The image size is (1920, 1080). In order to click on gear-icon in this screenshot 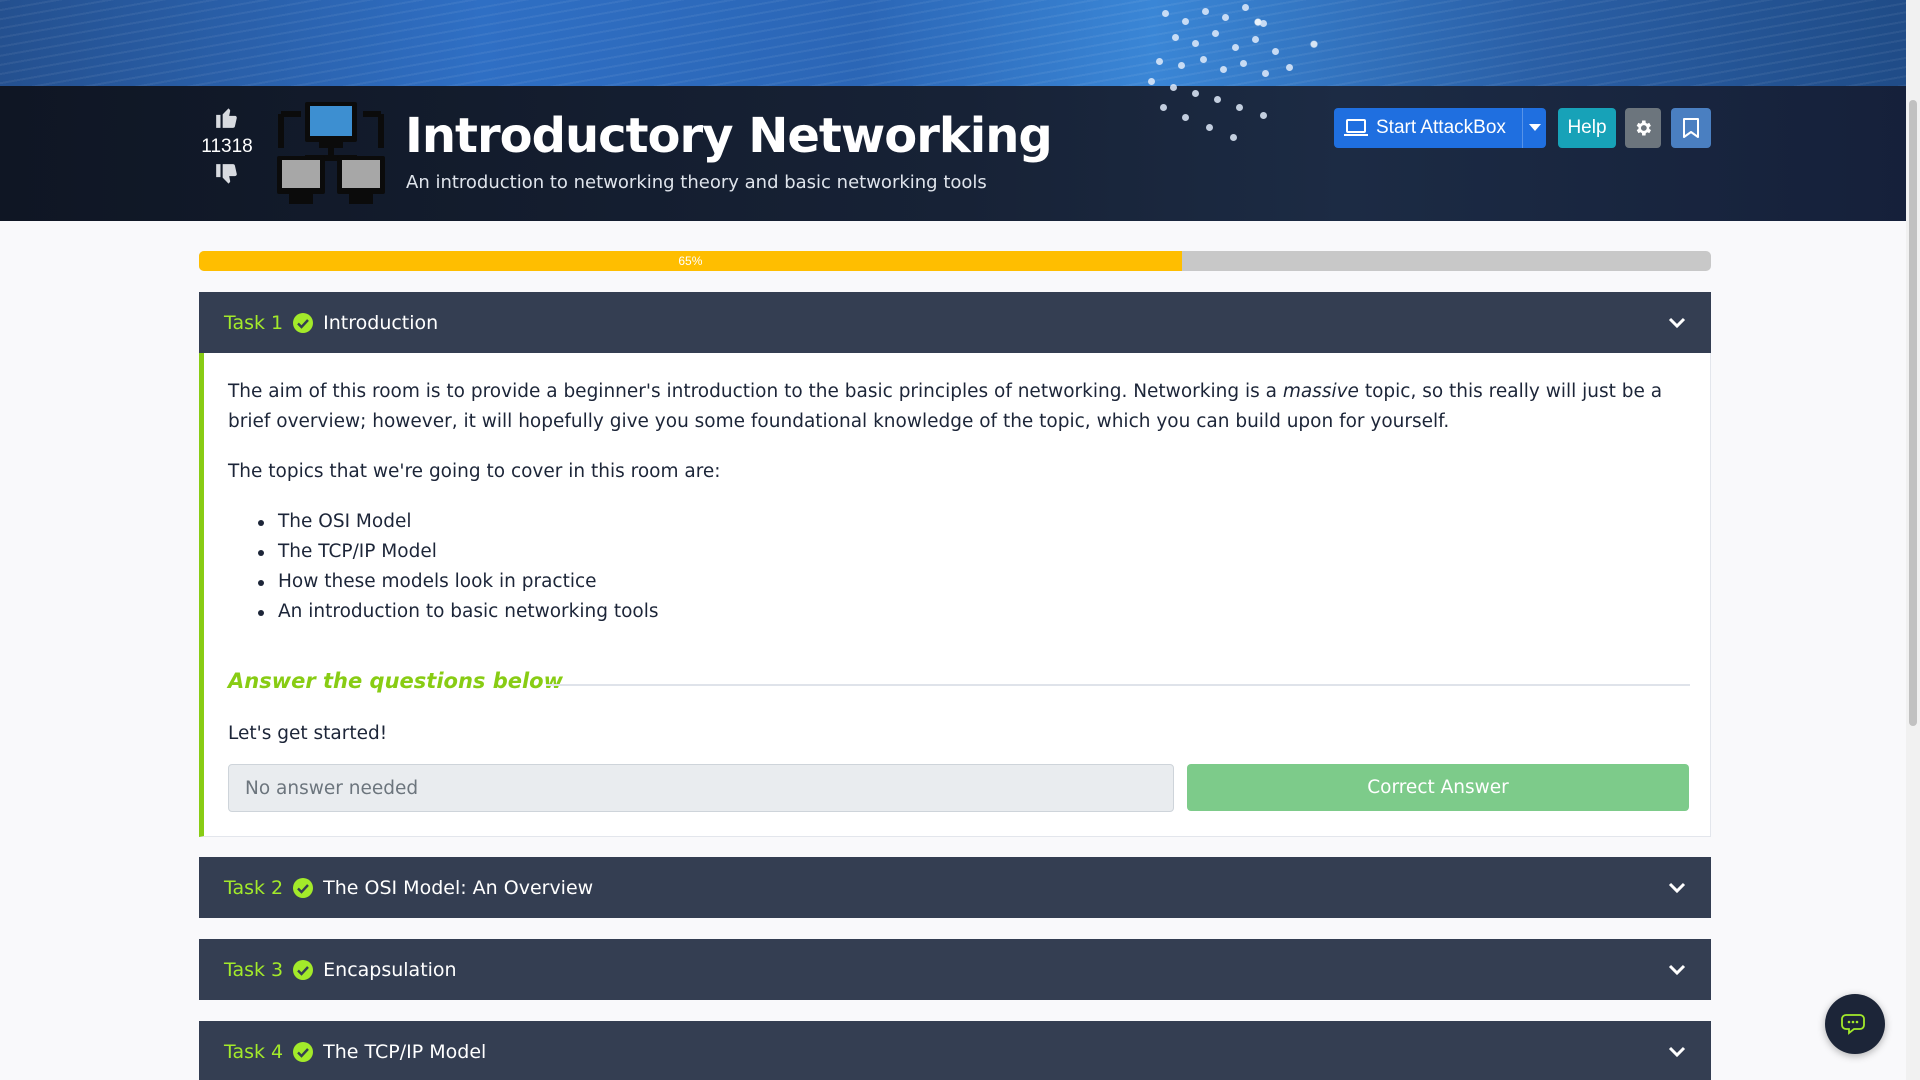, I will do `click(1643, 128)`.